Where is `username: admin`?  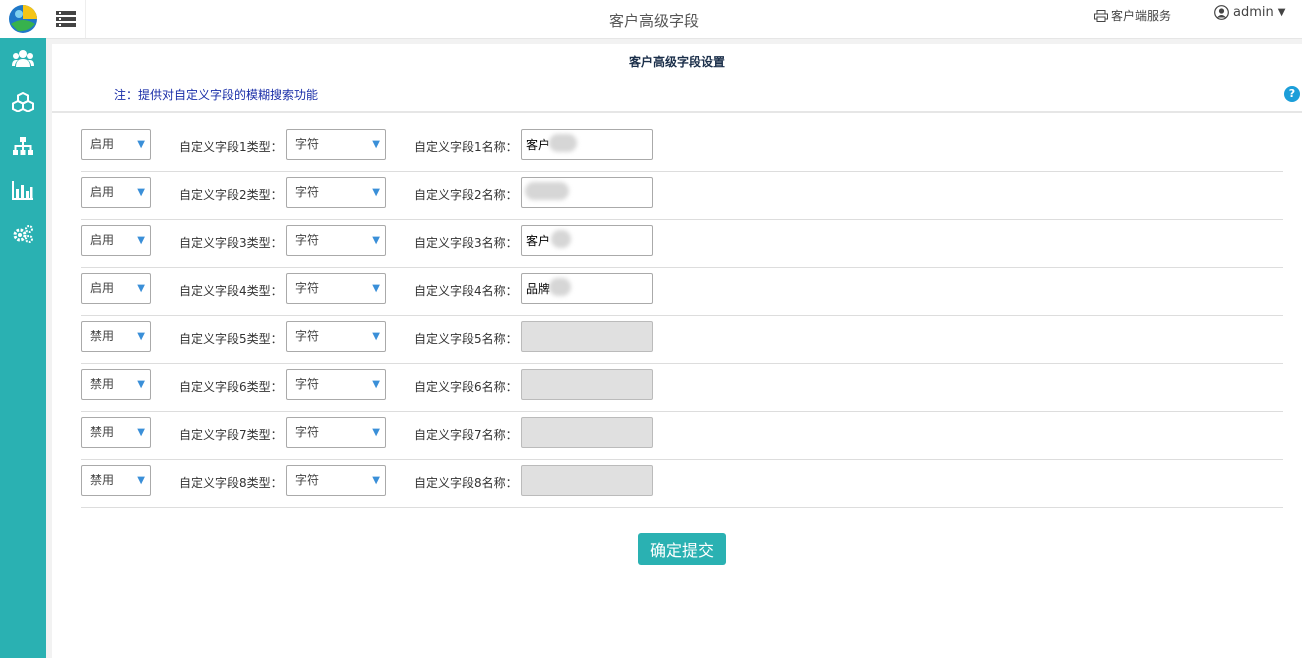 username: admin is located at coordinates (1253, 12).